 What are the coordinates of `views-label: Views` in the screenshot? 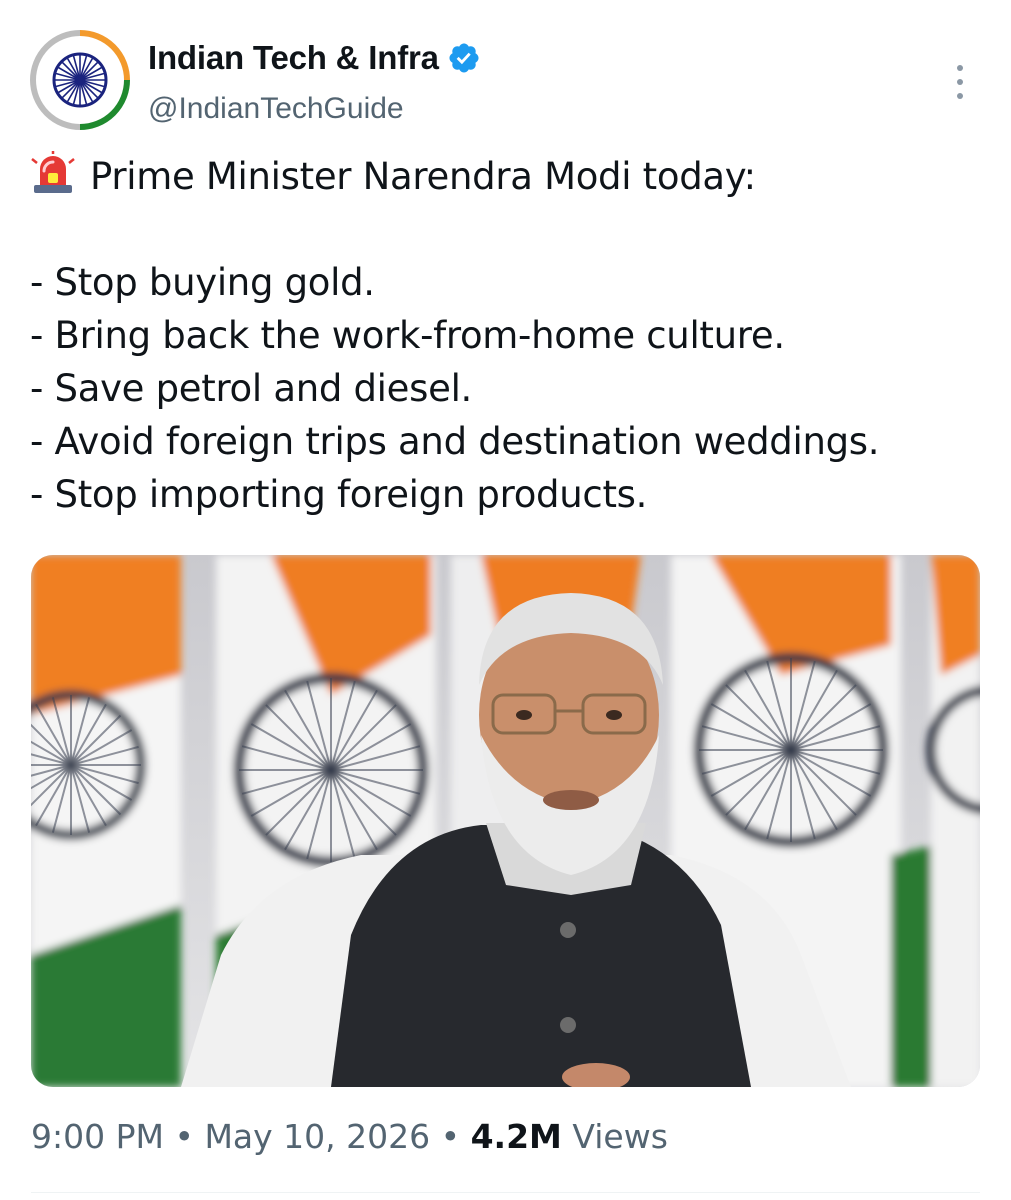 It's located at (620, 1136).